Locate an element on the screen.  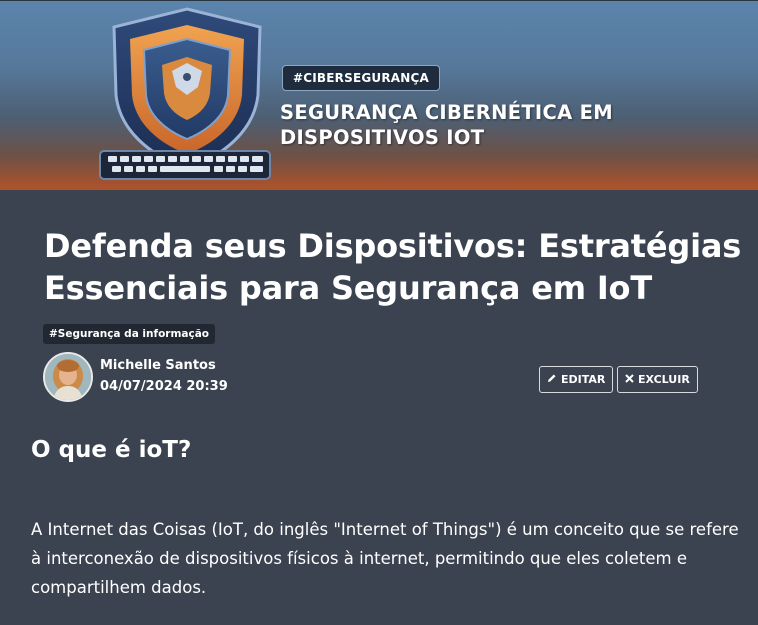
category-tag: #Segurança da informação is located at coordinates (129, 334).